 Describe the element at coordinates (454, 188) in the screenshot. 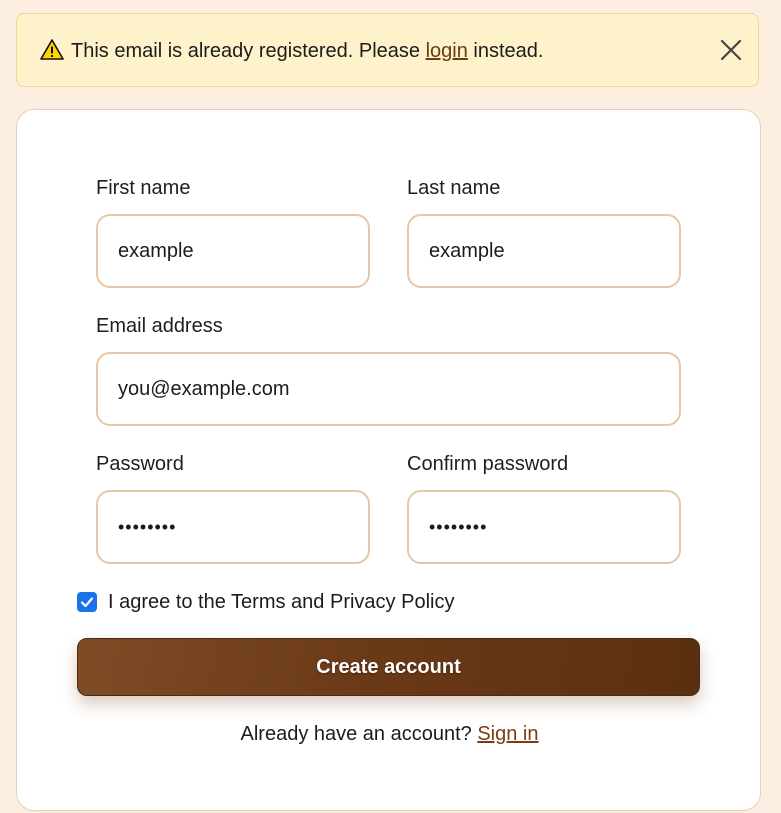

I see `last-name-label: Last name` at that location.